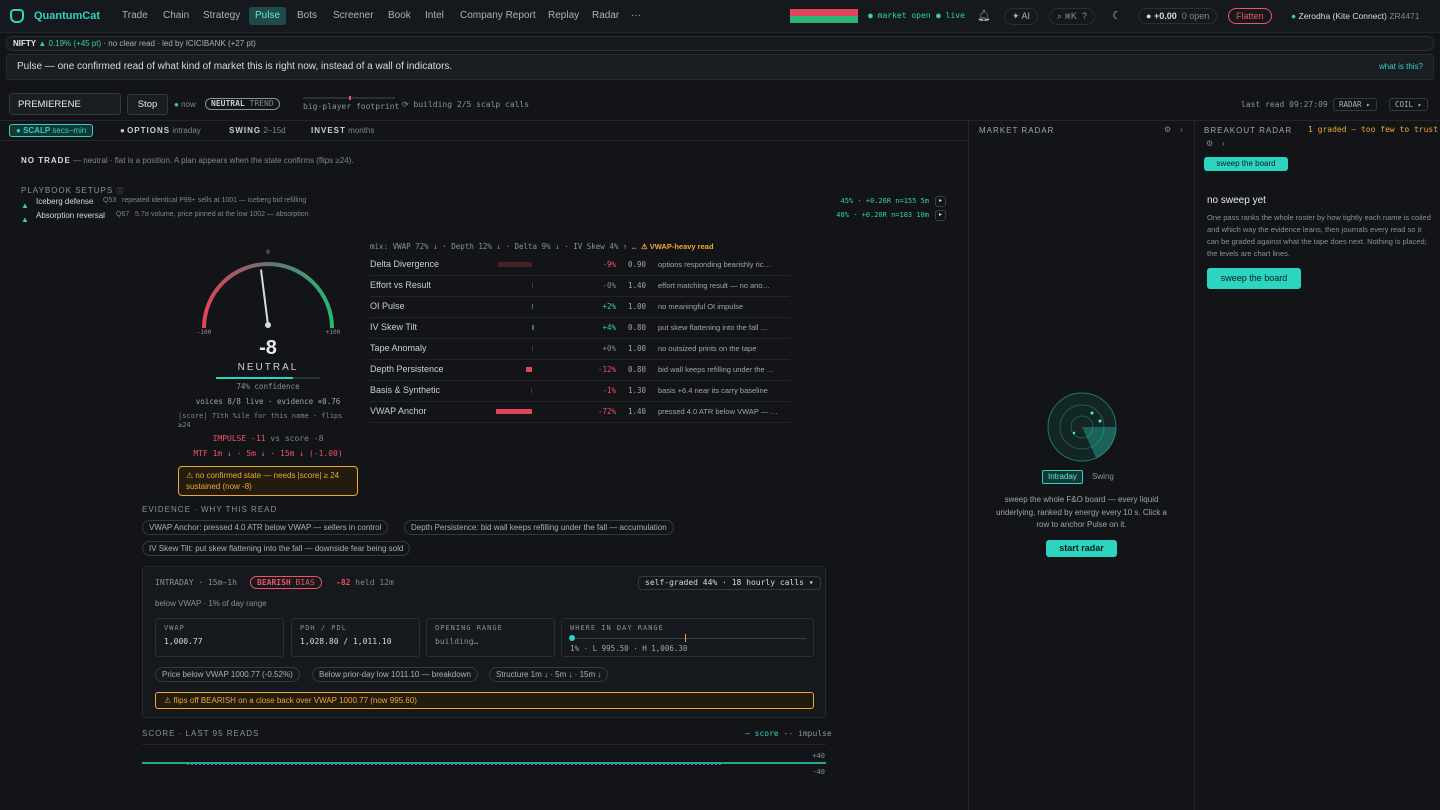 This screenshot has width=1440, height=810. Describe the element at coordinates (65, 104) in the screenshot. I see `symbol-input: PREMIERENE` at that location.